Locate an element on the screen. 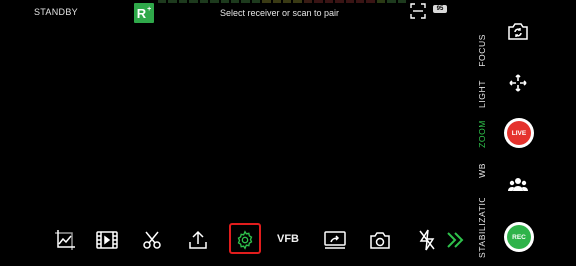 The height and width of the screenshot is (266, 576). expand-arrows-icon is located at coordinates (455, 240).